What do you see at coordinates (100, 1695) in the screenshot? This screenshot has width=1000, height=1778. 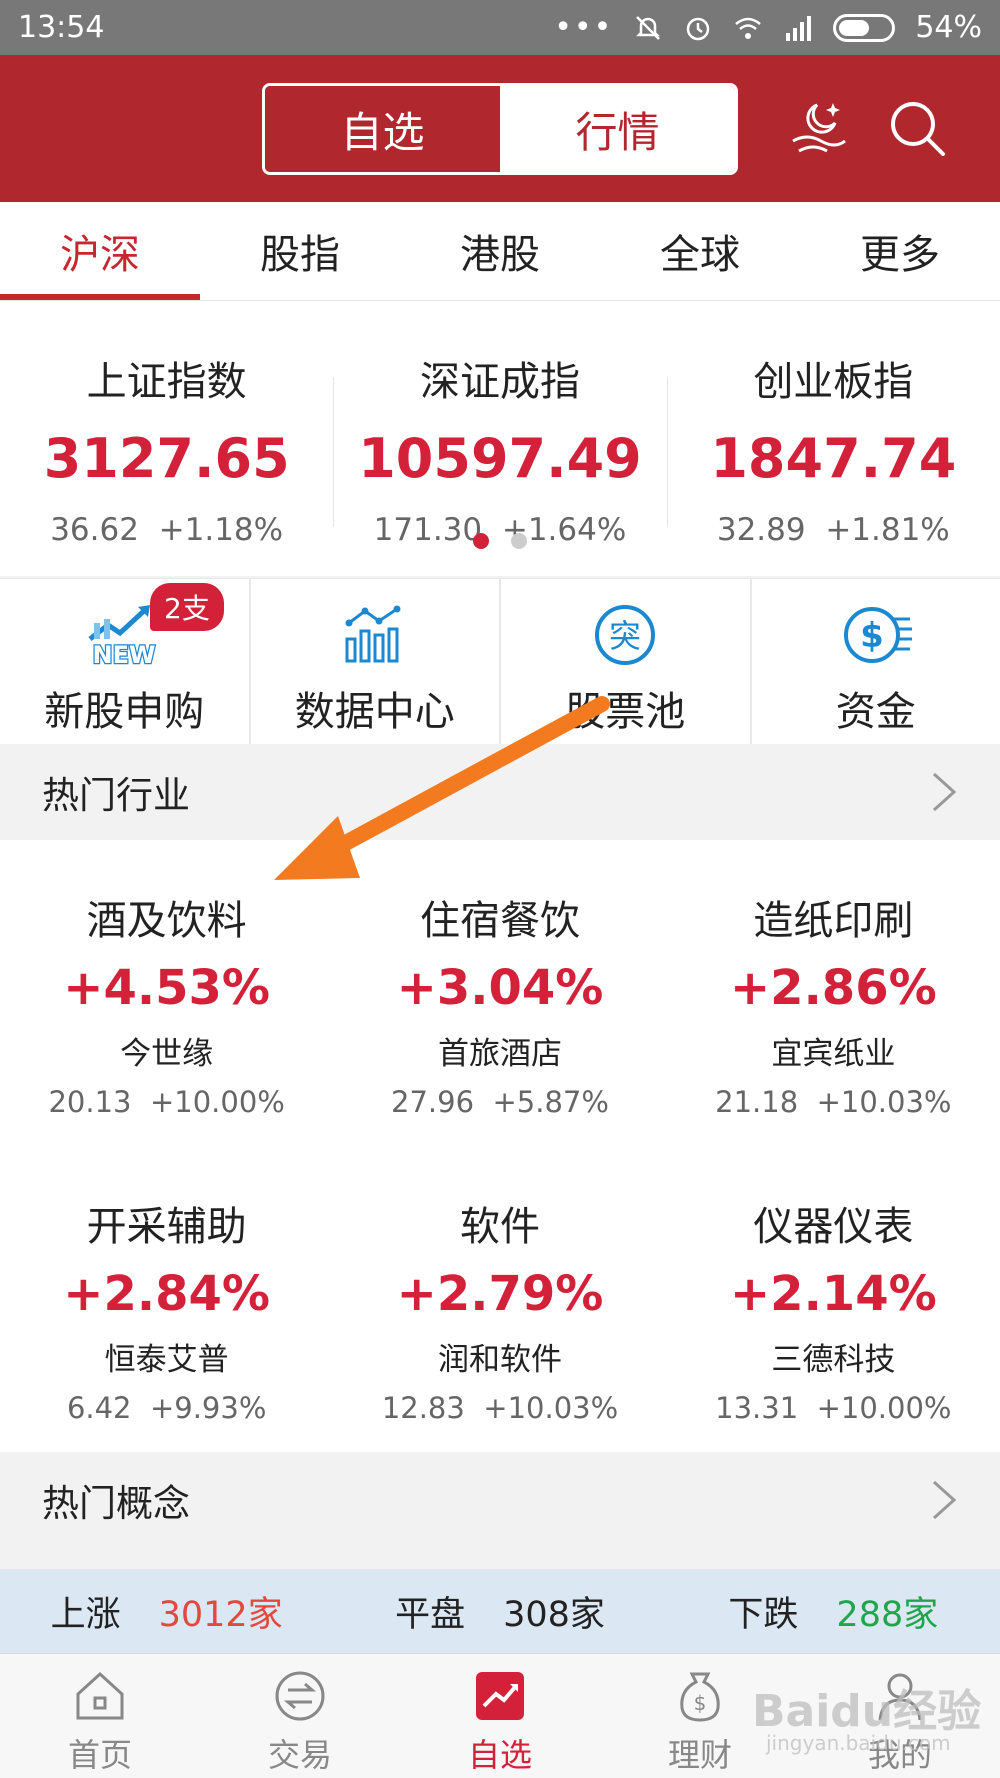 I see `home-icon` at bounding box center [100, 1695].